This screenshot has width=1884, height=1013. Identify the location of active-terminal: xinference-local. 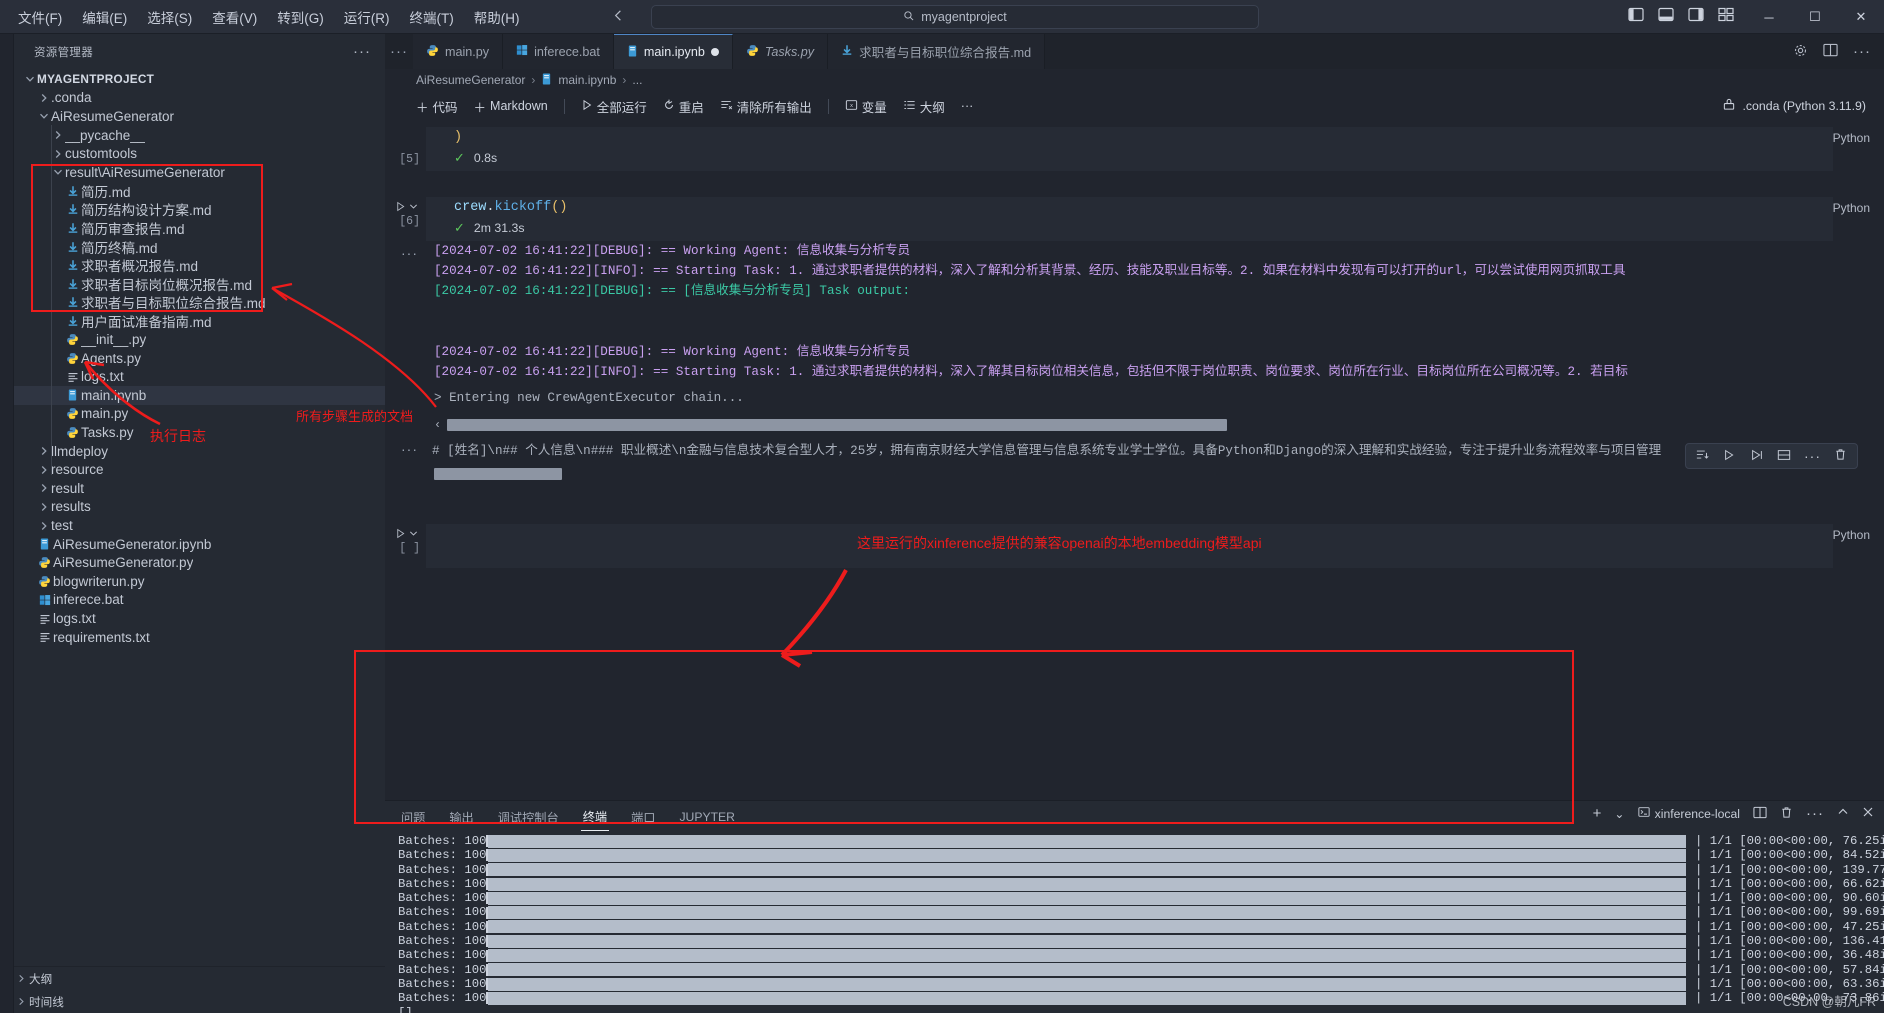
(1689, 813).